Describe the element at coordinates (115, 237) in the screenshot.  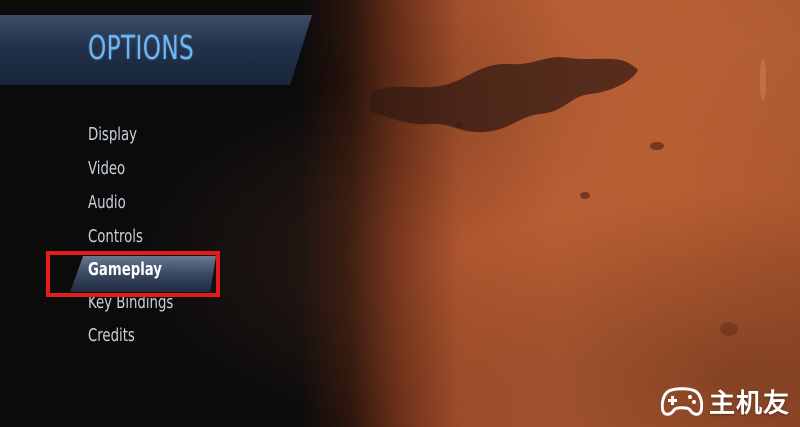
I see `menu-item-controls: Controls` at that location.